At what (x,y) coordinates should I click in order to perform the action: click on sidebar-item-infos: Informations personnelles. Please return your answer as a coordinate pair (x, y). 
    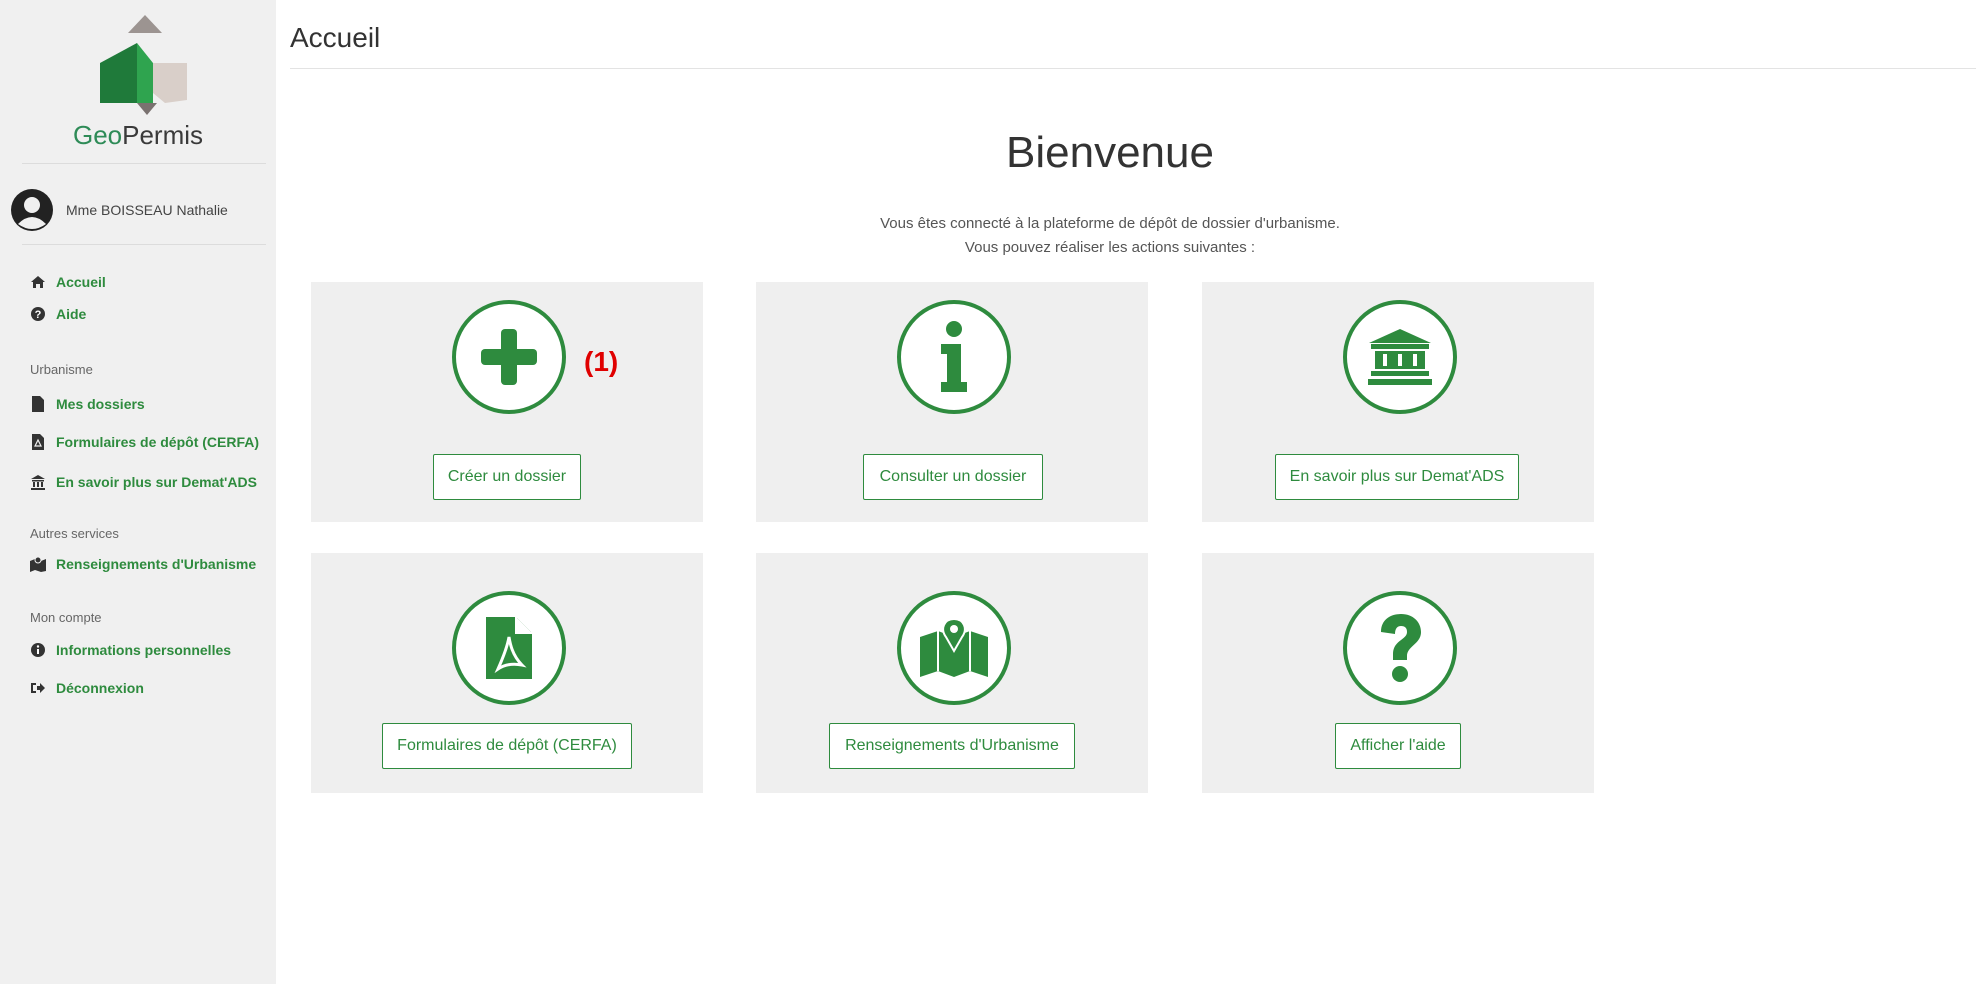
    Looking at the image, I should click on (130, 650).